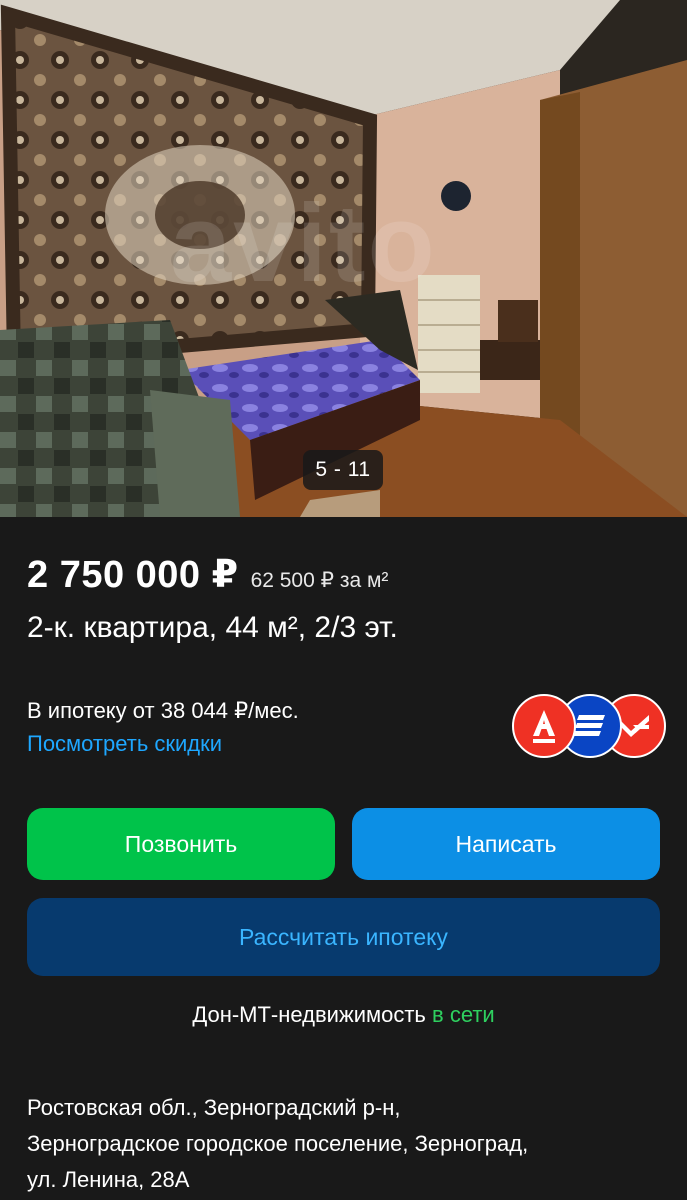 This screenshot has width=687, height=1200. What do you see at coordinates (463, 1014) in the screenshot?
I see `online-status: в сети` at bounding box center [463, 1014].